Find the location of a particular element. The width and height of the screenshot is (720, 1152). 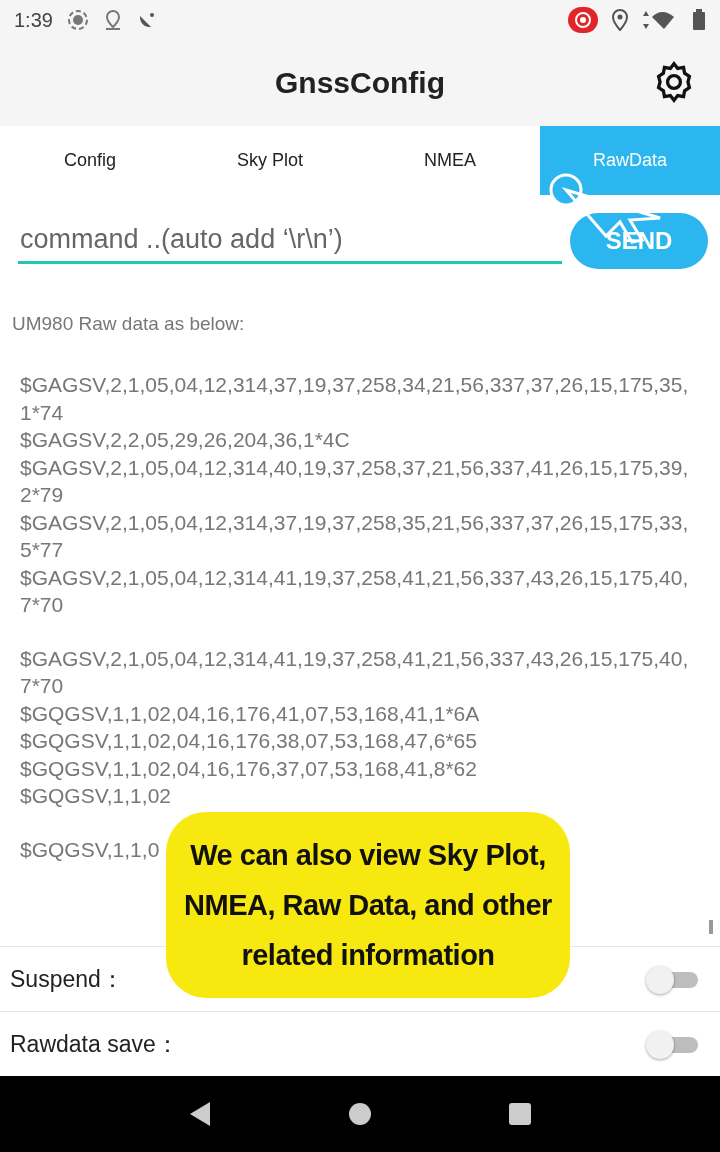

caption-callout: We can also view Sky Plot, NMEA, Raw Data, and other related information is located at coordinates (368, 905).